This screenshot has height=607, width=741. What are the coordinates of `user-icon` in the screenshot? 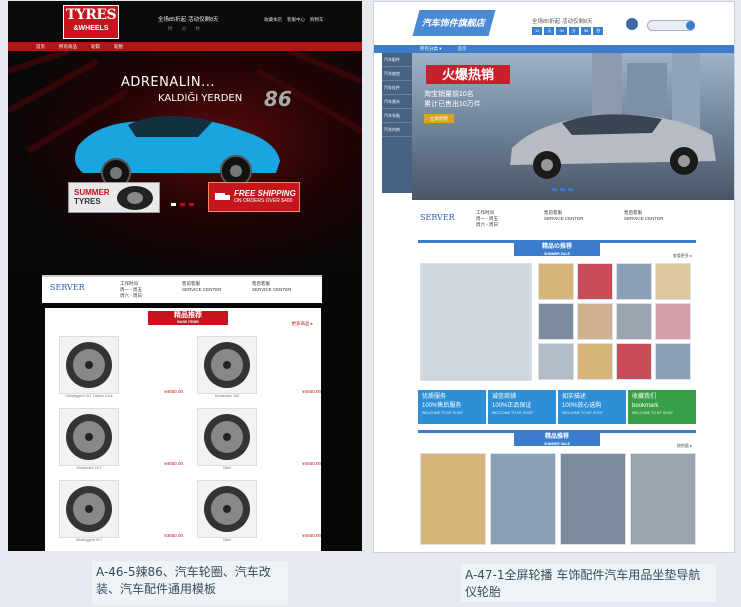 It's located at (632, 24).